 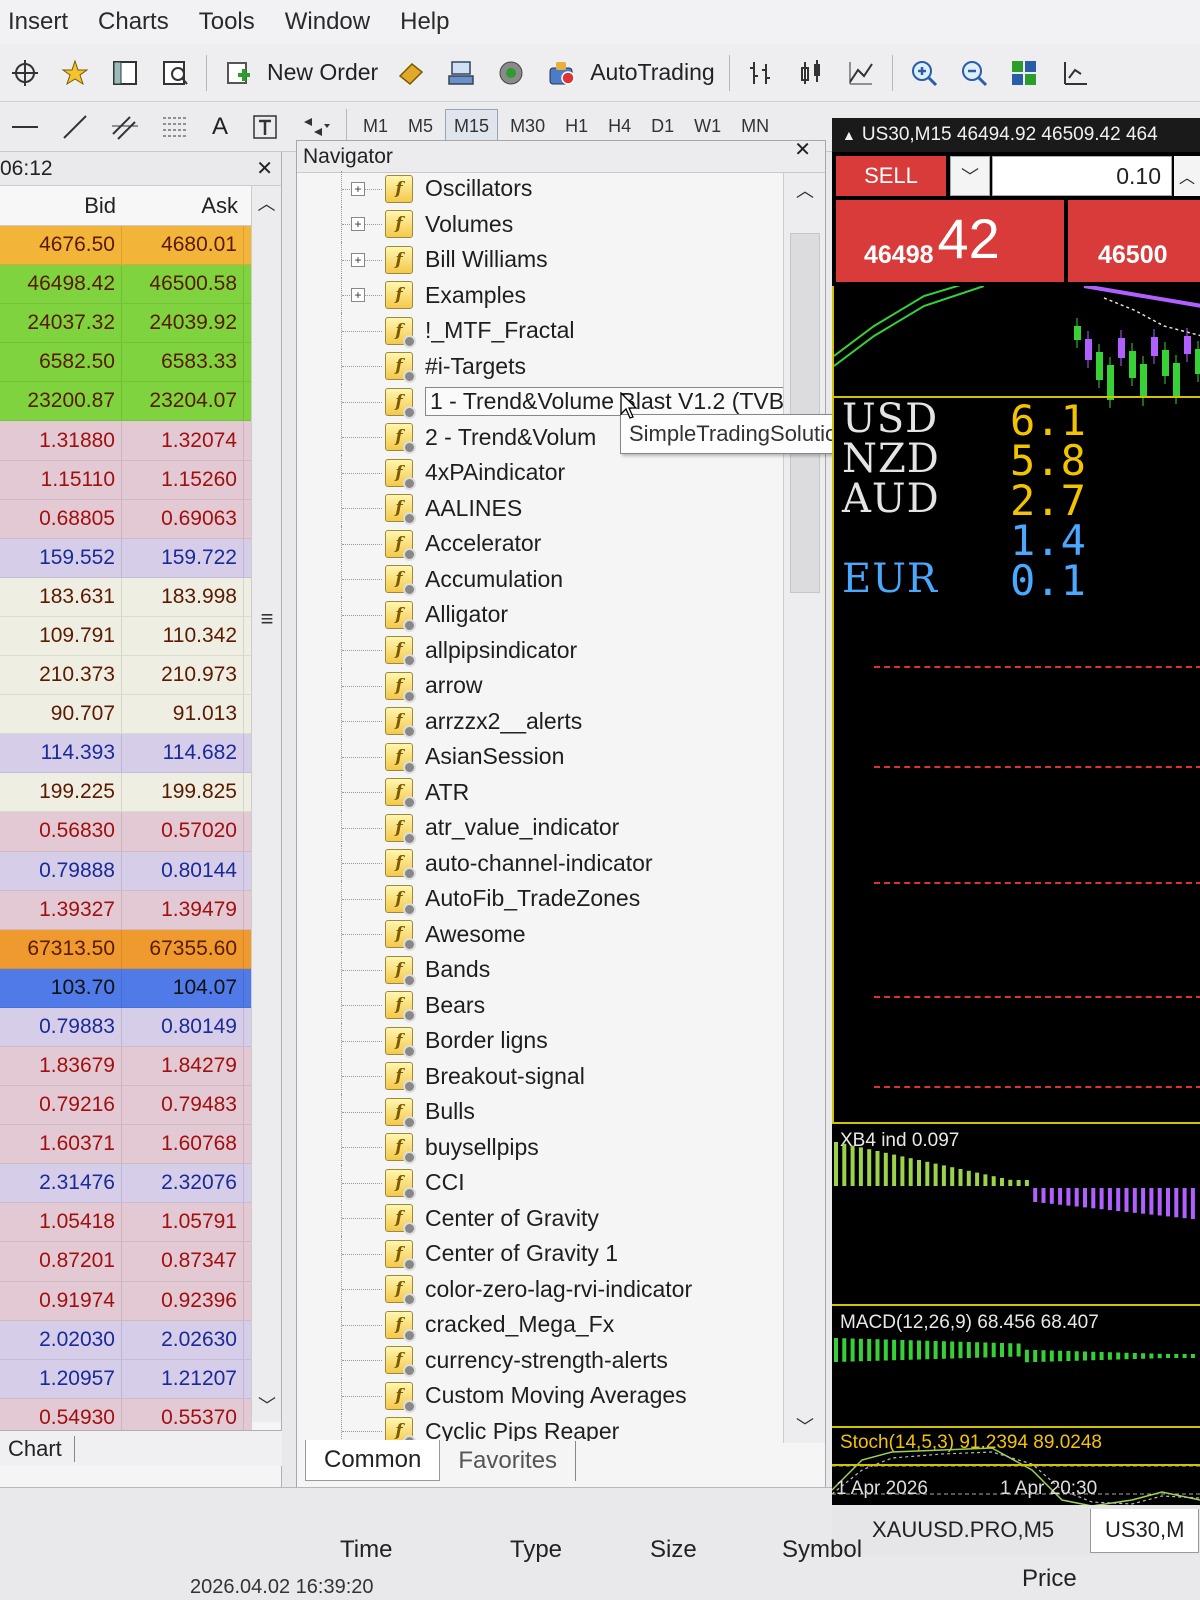 I want to click on new-order-icon, so click(x=238, y=73).